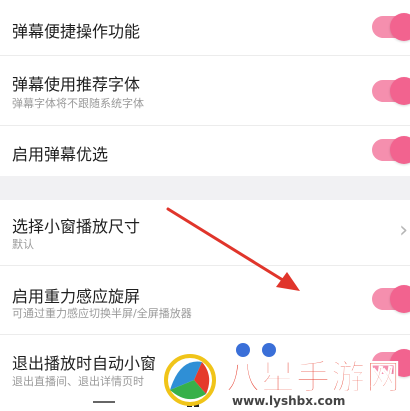 This screenshot has width=410, height=411. I want to click on watermark-logo-icon, so click(190, 380).